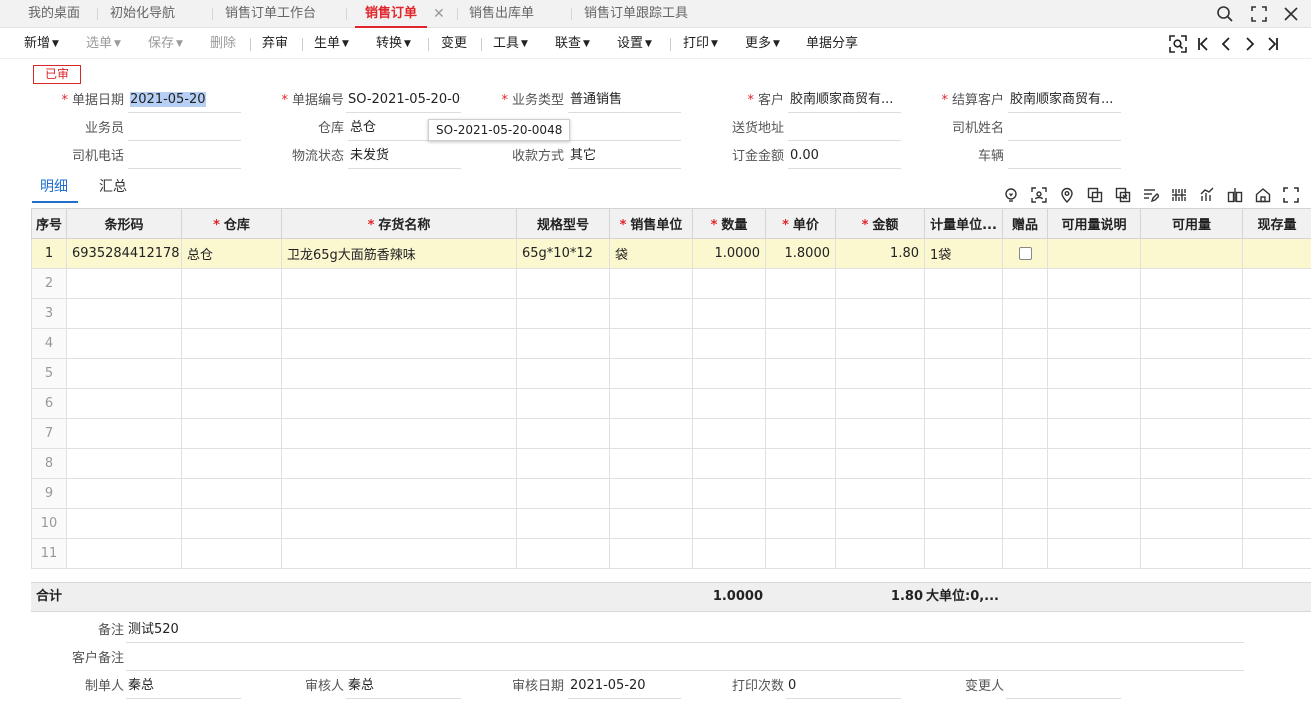  What do you see at coordinates (634, 44) in the screenshot?
I see `settings-button: 设置 ▼` at bounding box center [634, 44].